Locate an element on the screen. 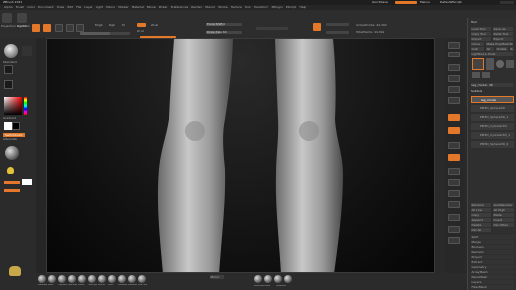 Image resolution: width=516 pixels, height=290 pixels. local-button is located at coordinates (454, 145).